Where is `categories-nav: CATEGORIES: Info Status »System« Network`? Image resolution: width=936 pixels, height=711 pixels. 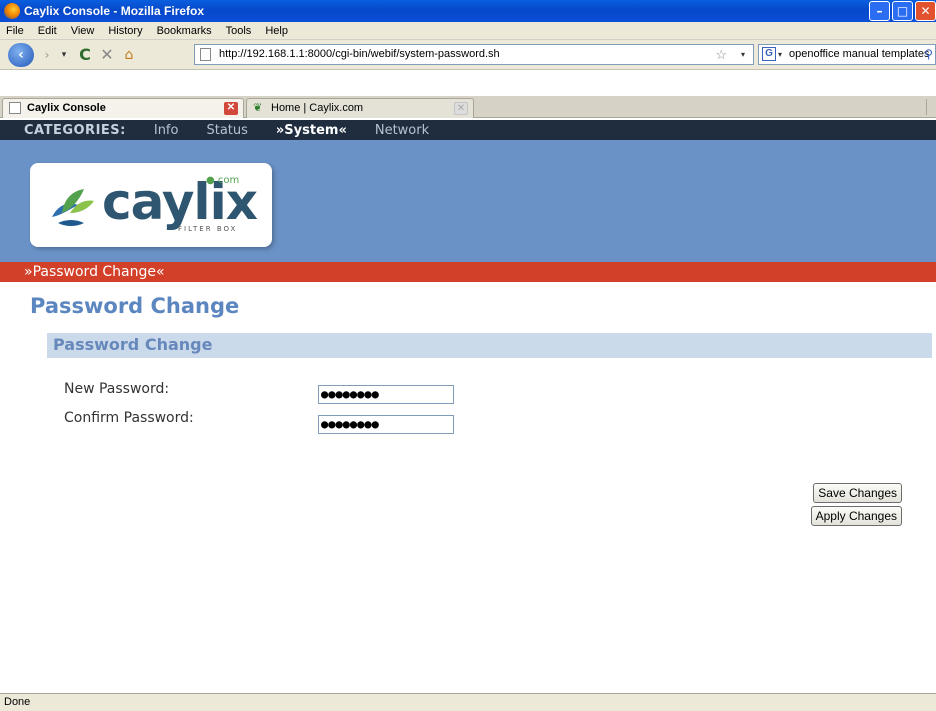
categories-nav: CATEGORIES: Info Status »System« Network is located at coordinates (468, 130).